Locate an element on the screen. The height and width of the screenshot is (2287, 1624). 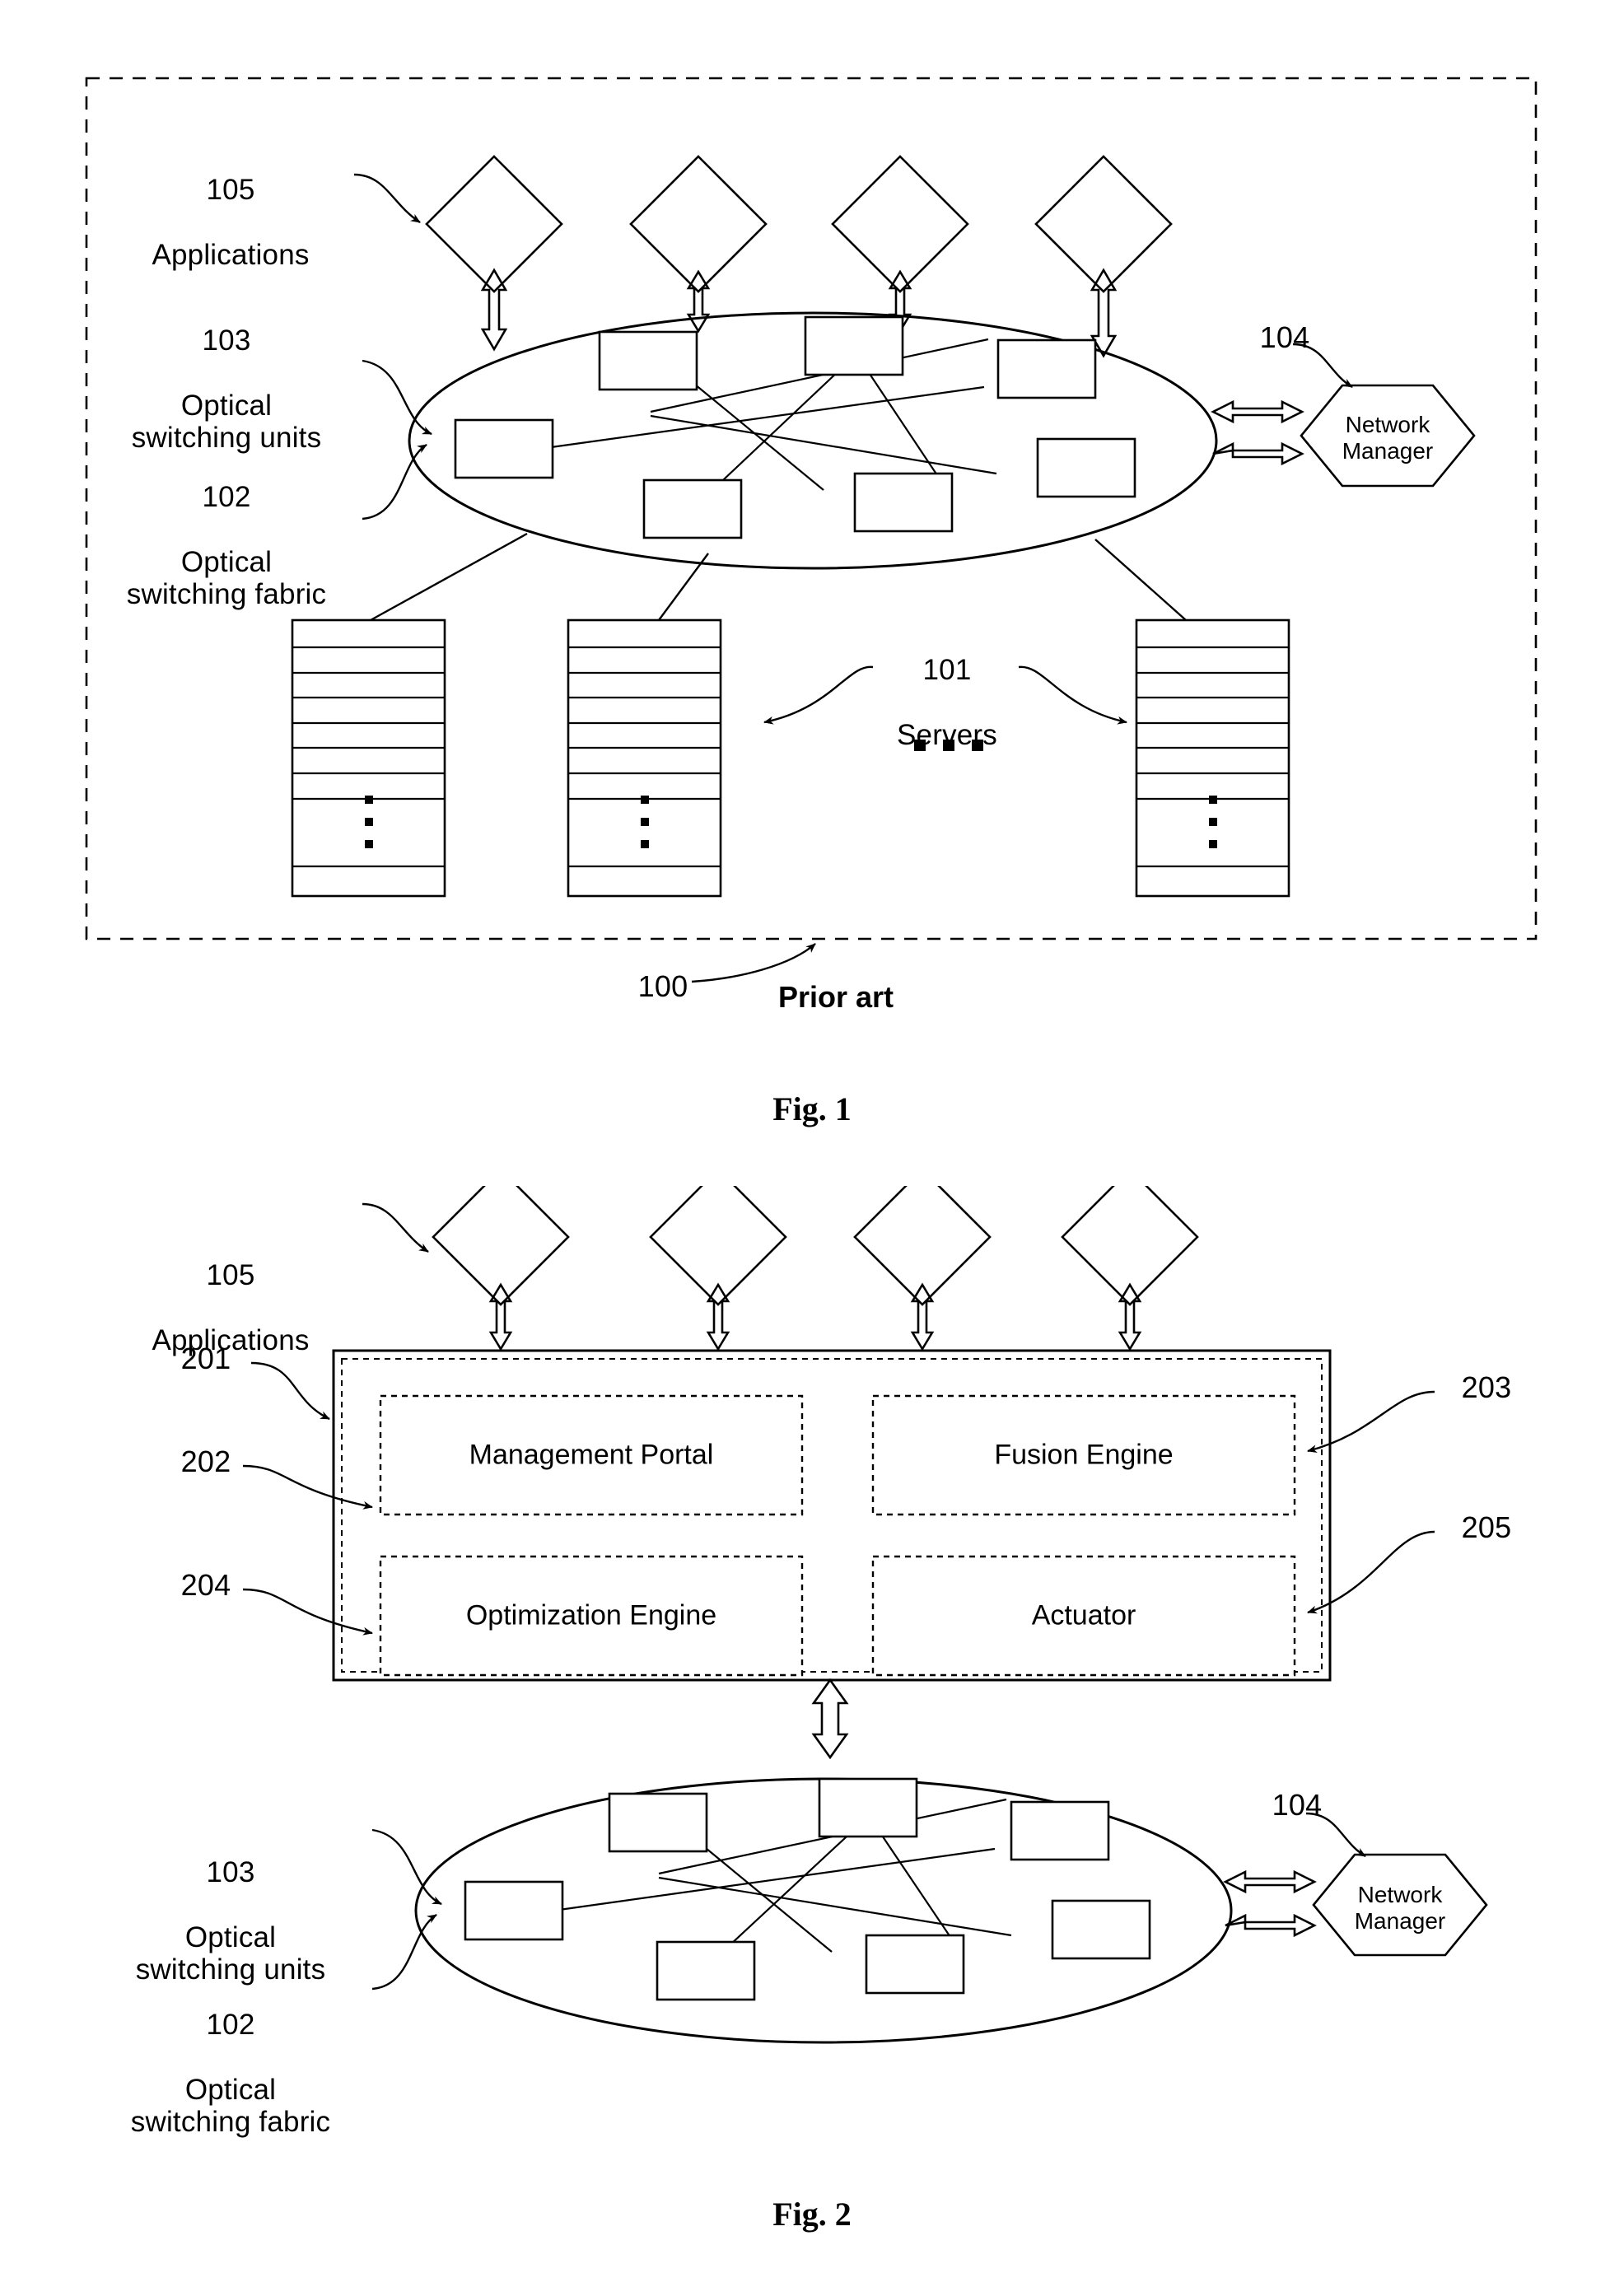
leader-102-fig2 is located at coordinates (404, 1952).